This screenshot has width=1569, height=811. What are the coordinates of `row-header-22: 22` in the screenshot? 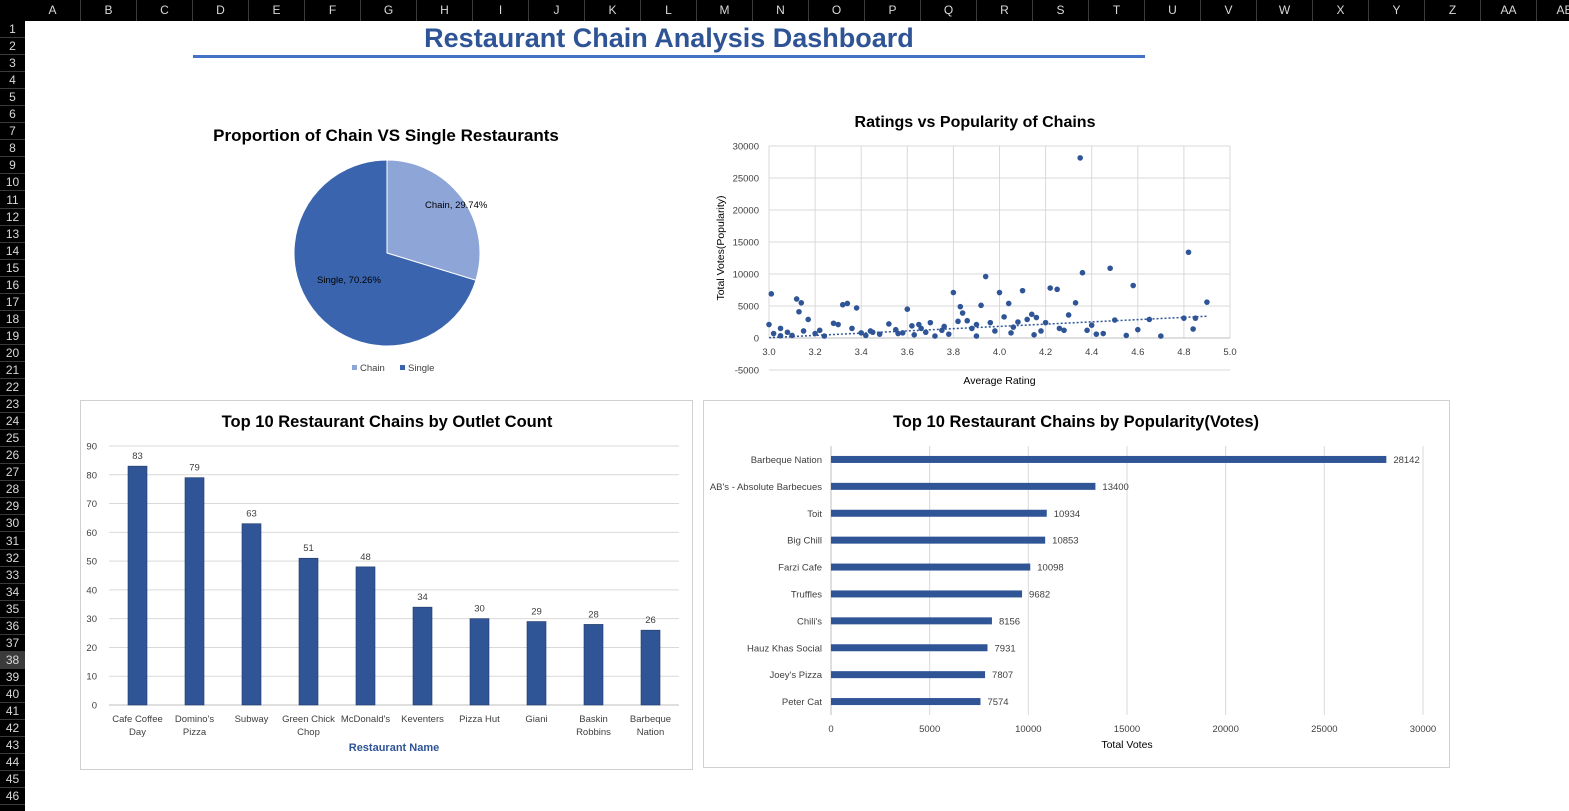 It's located at (12, 388).